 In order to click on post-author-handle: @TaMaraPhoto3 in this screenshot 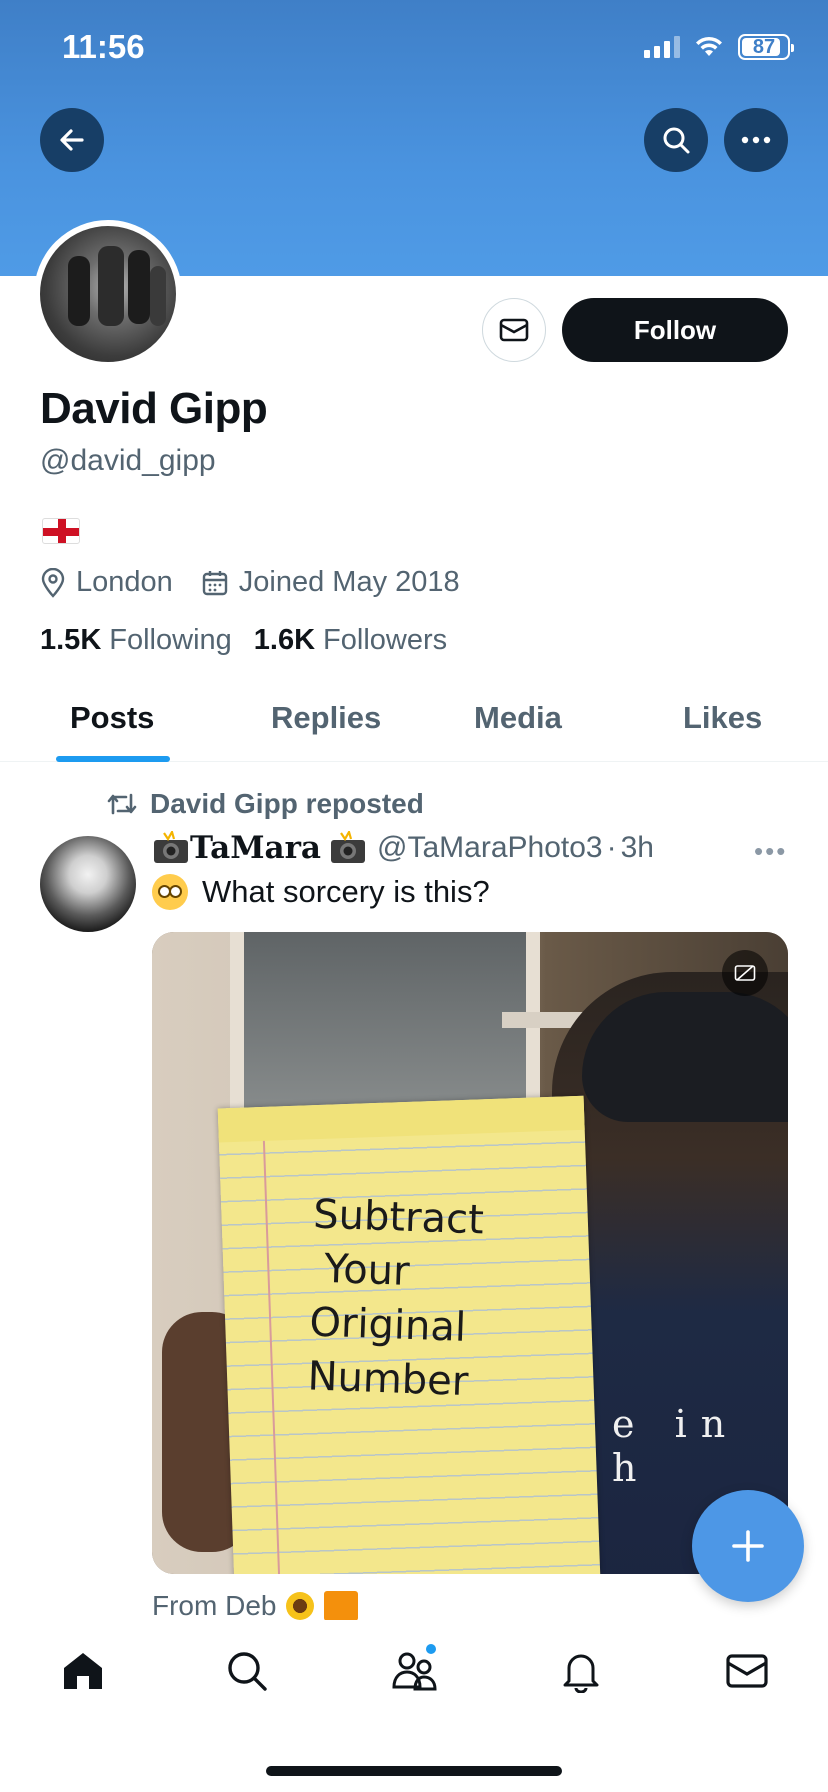, I will do `click(490, 848)`.